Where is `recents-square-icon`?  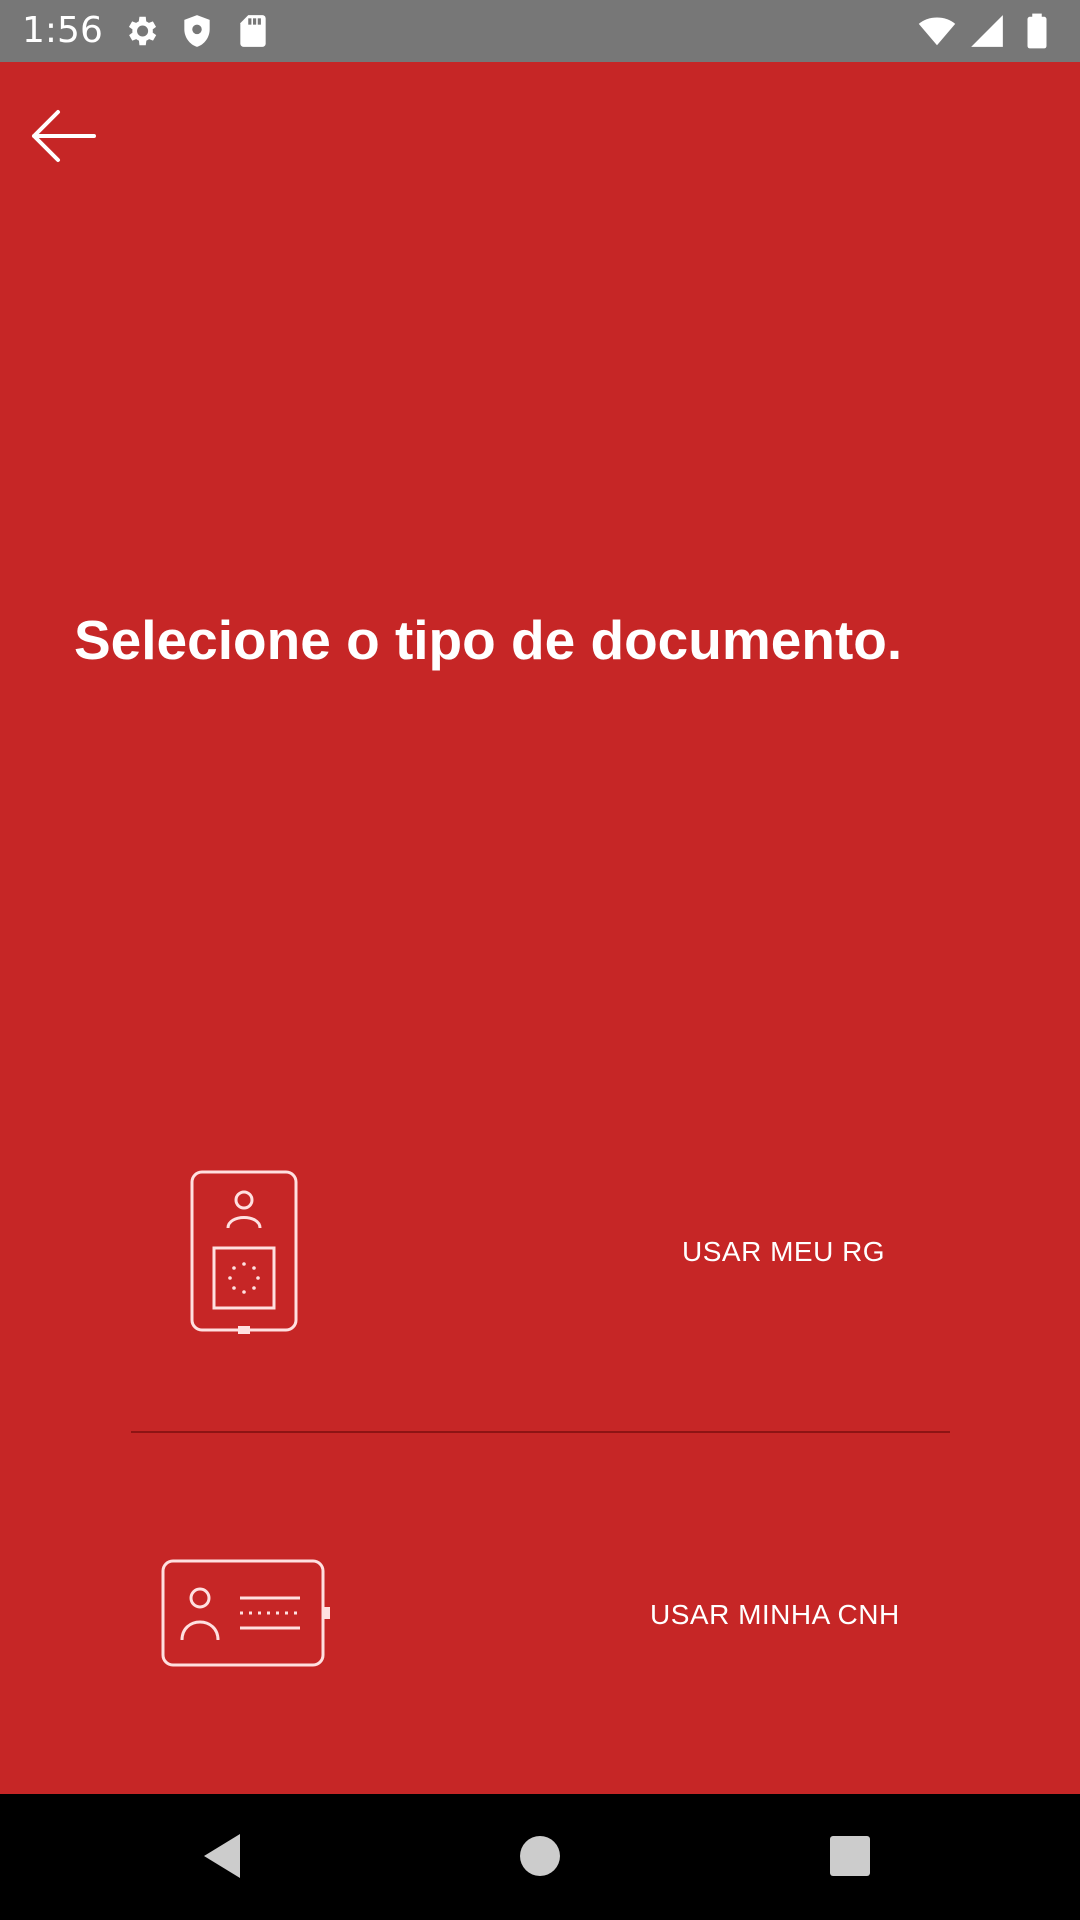 recents-square-icon is located at coordinates (850, 1856).